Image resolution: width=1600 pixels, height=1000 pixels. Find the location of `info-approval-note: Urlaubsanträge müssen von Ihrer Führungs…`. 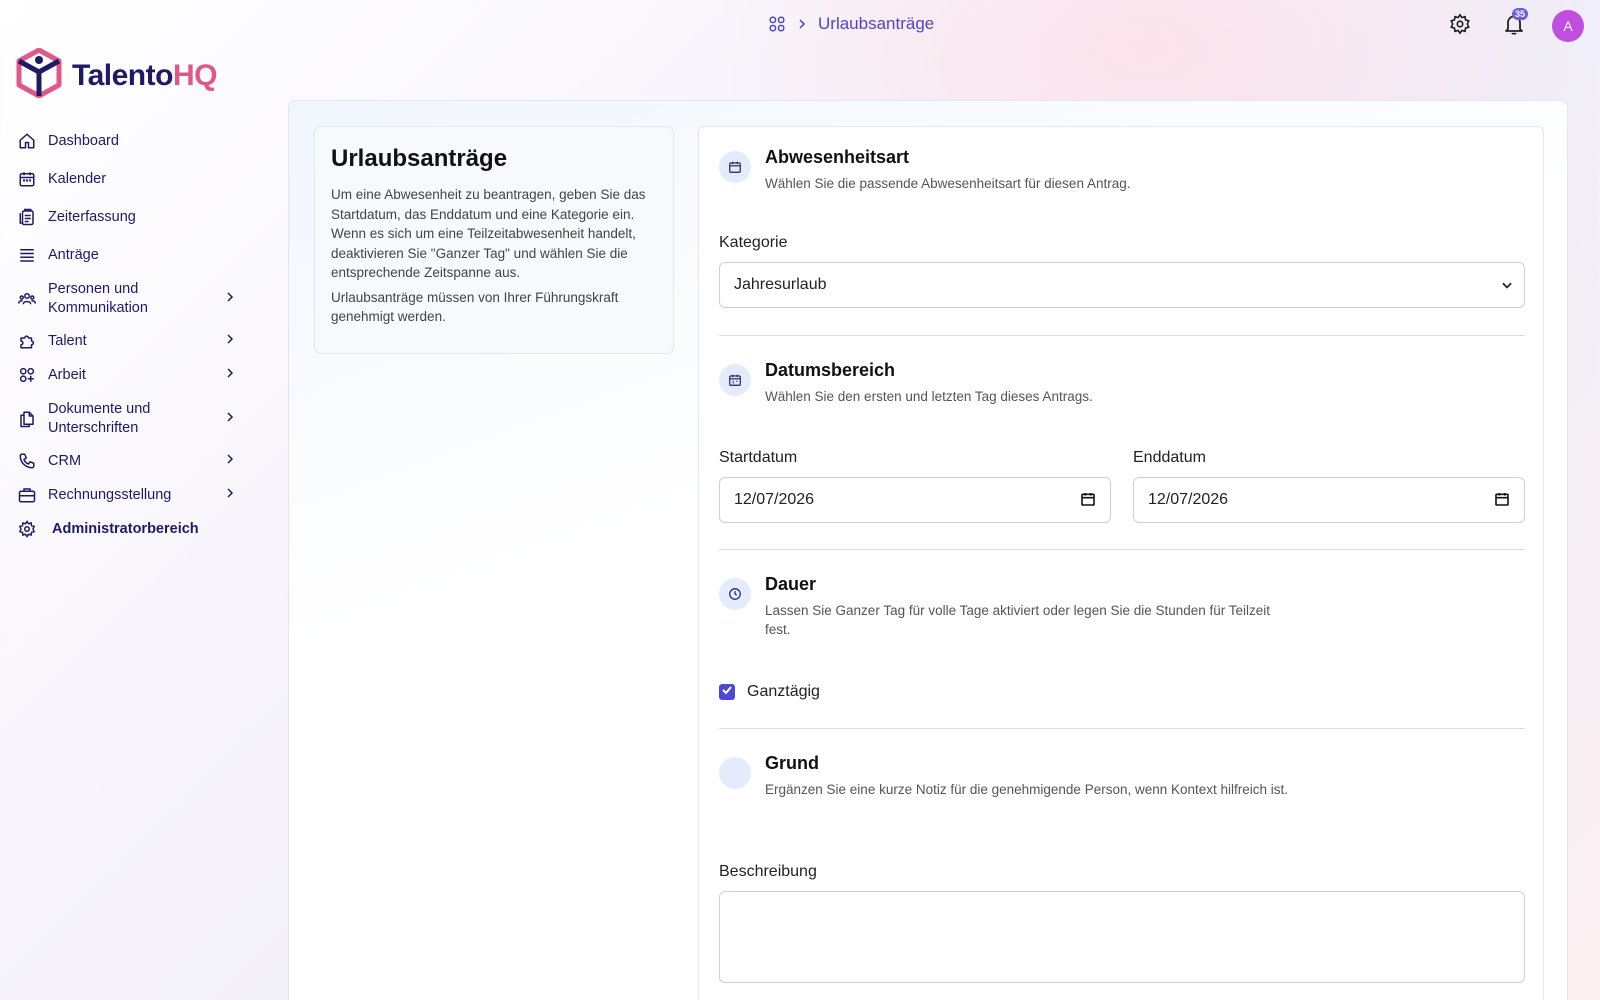

info-approval-note: Urlaubsanträge müssen von Ihrer Führungs… is located at coordinates (475, 307).